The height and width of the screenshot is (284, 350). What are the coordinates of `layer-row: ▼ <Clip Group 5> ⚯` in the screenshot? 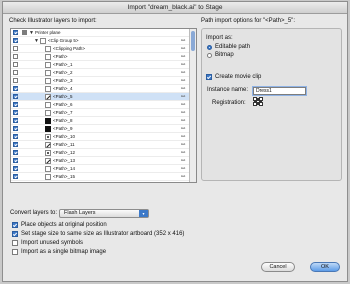 It's located at (100, 41).